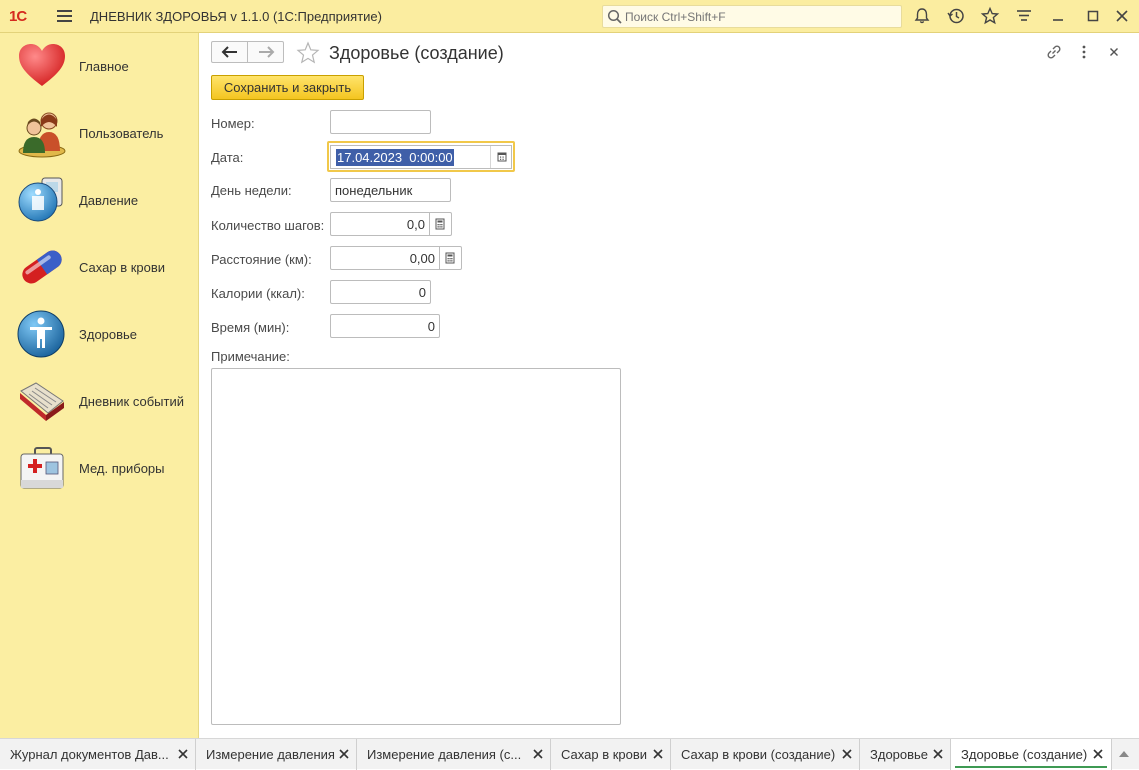 This screenshot has height=770, width=1139. Describe the element at coordinates (390, 190) in the screenshot. I see `weekday-field` at that location.